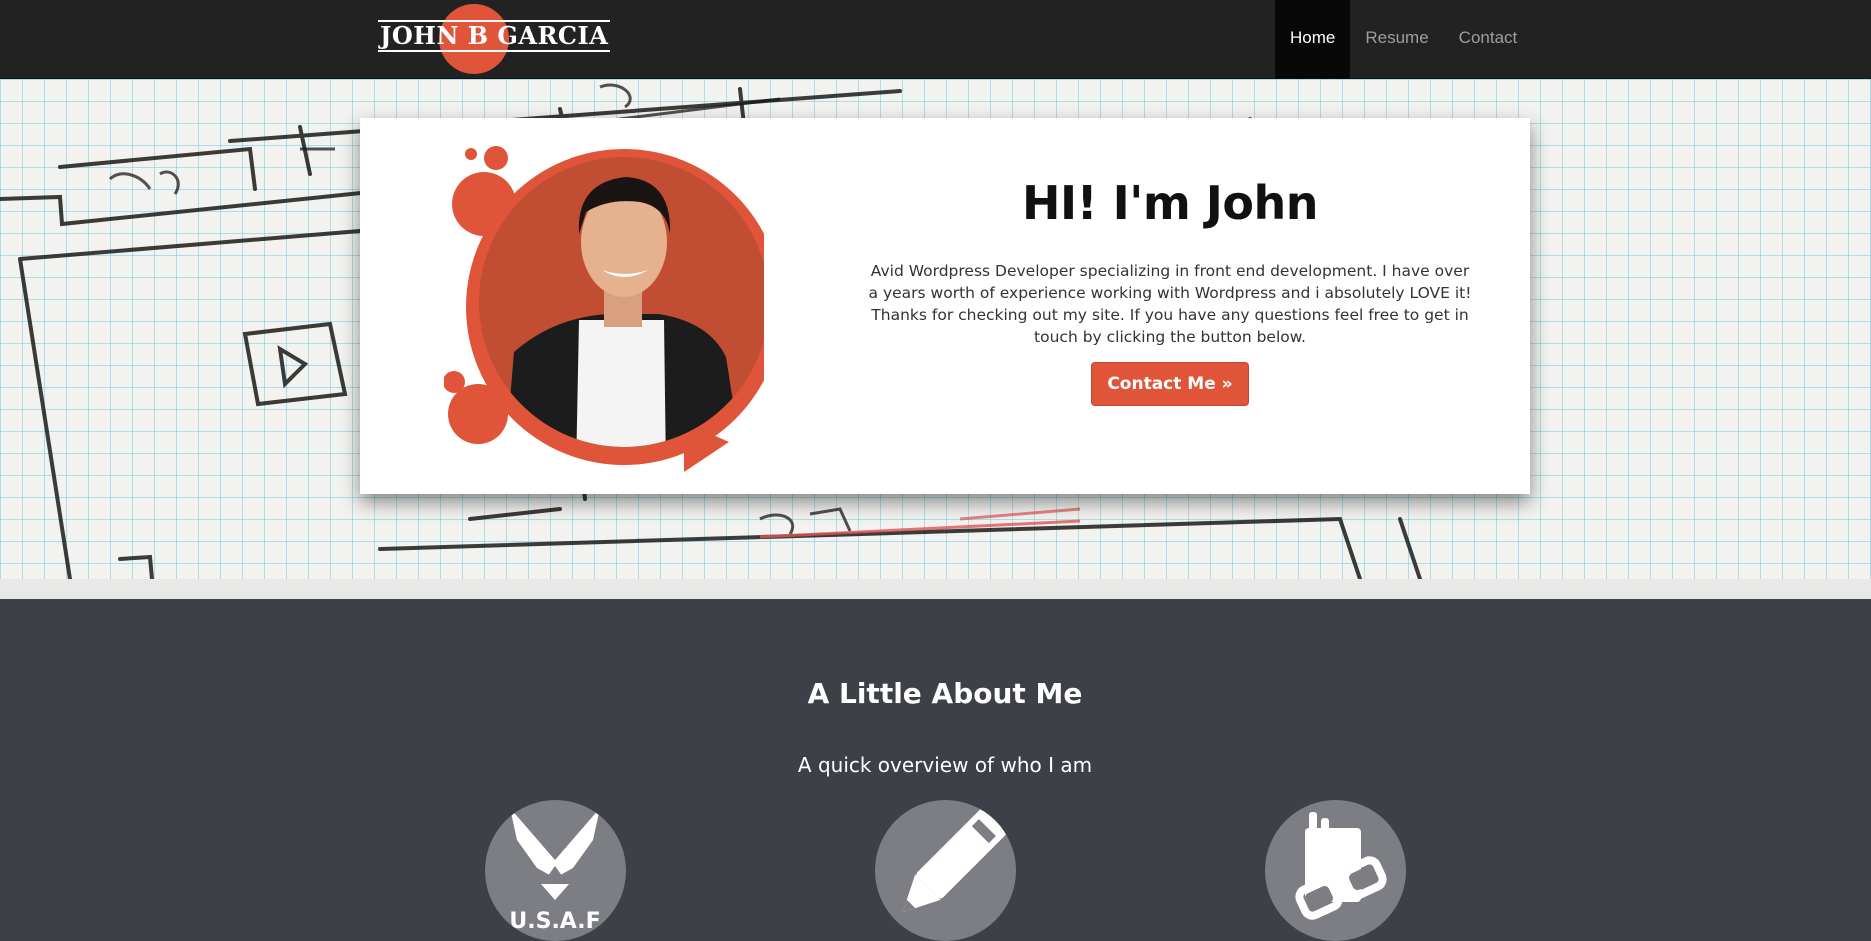 This screenshot has width=1871, height=941. Describe the element at coordinates (945, 765) in the screenshot. I see `about-subtitle: A quick overview of who I am` at that location.